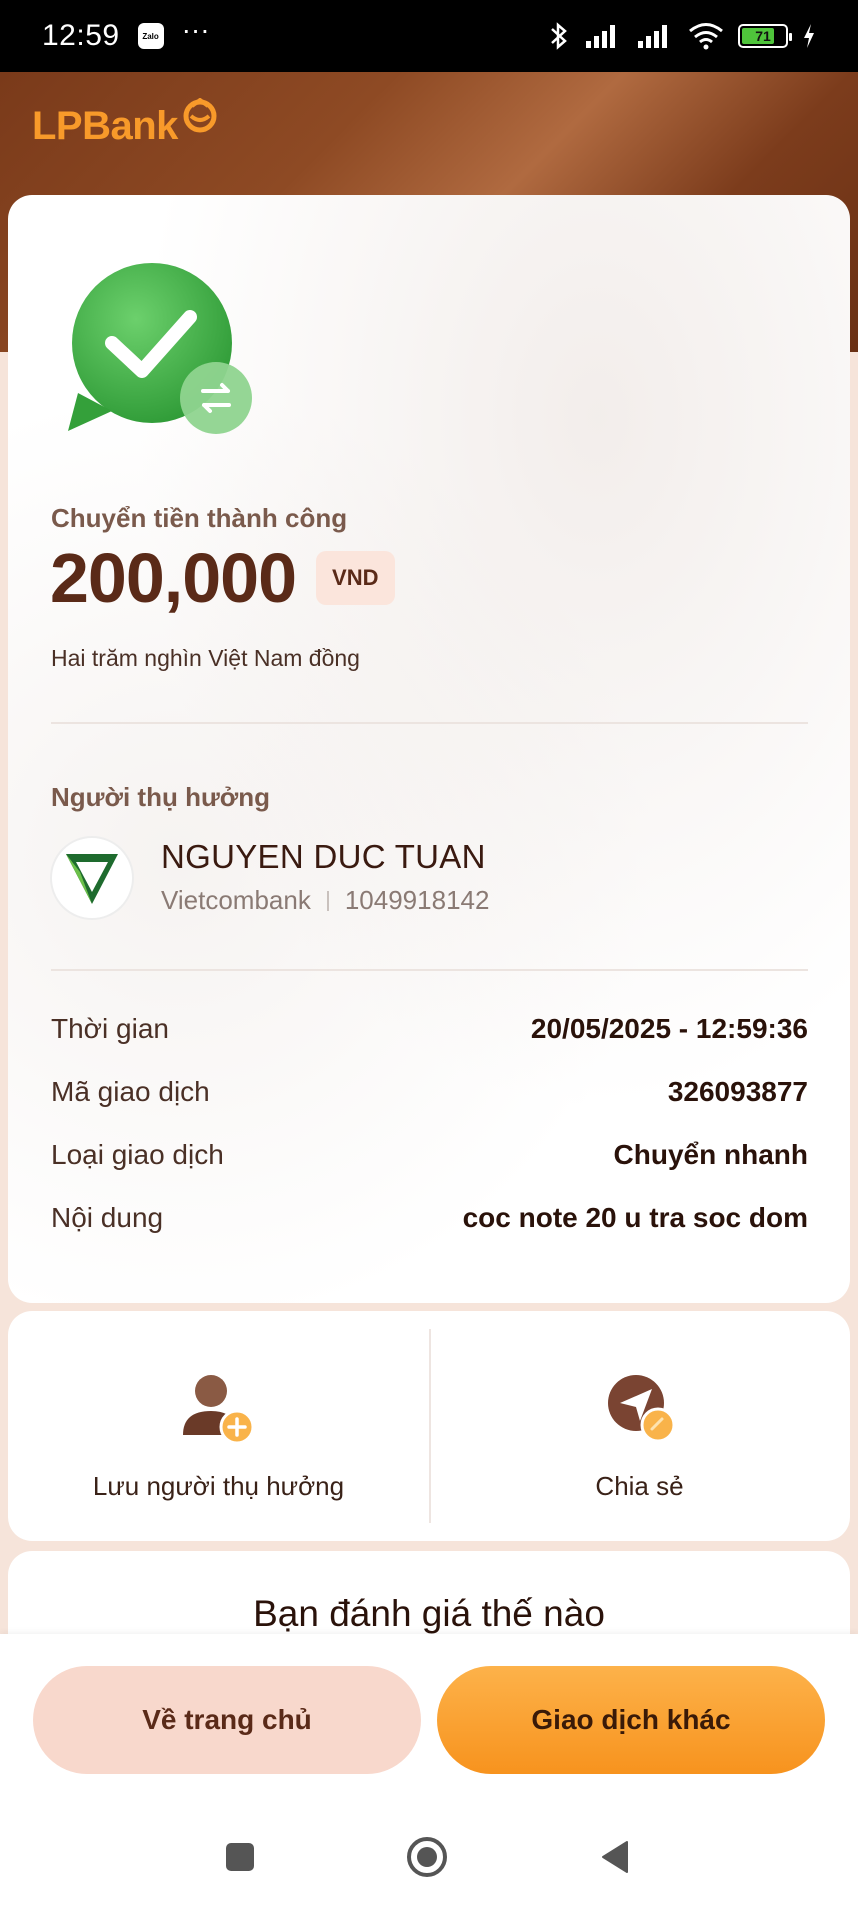 Image resolution: width=858 pixels, height=1908 pixels. I want to click on status-right: 71, so click(682, 36).